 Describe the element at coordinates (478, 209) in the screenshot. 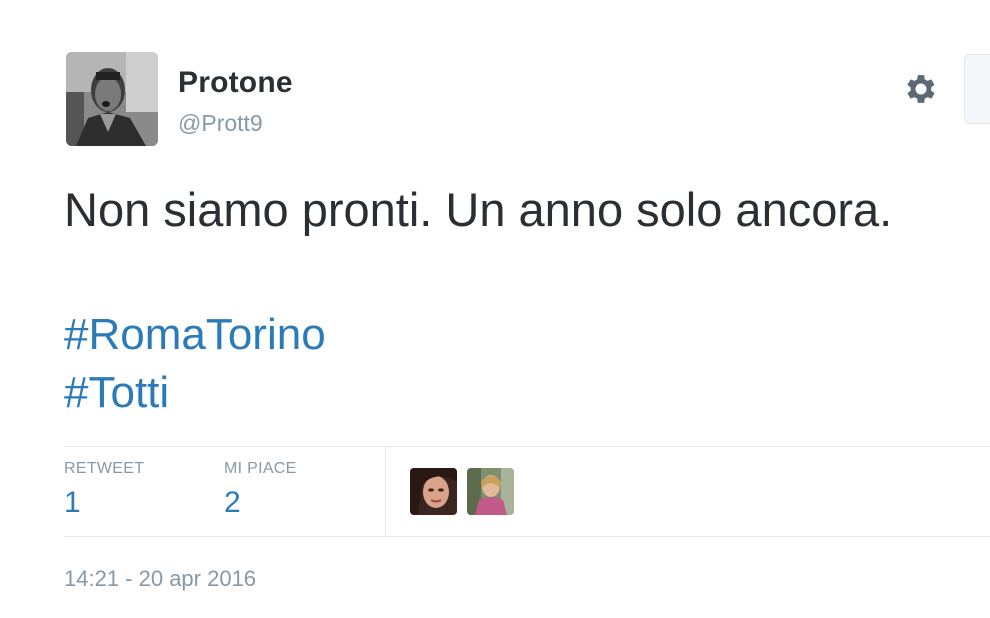

I see `tweet-text: Non siamo pronti. Un anno solo ancora.` at that location.